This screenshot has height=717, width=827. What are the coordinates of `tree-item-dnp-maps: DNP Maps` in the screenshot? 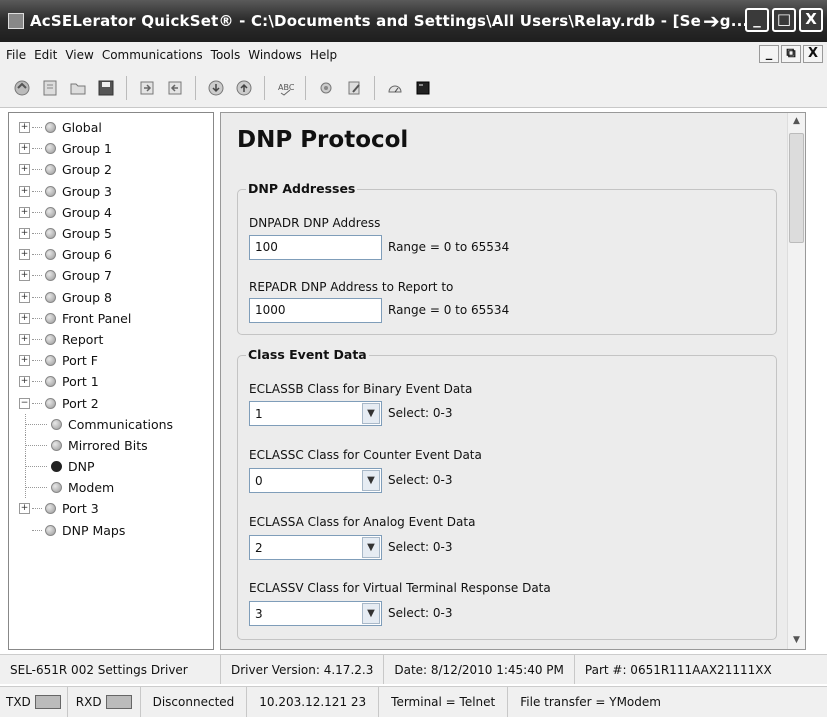 It's located at (111, 530).